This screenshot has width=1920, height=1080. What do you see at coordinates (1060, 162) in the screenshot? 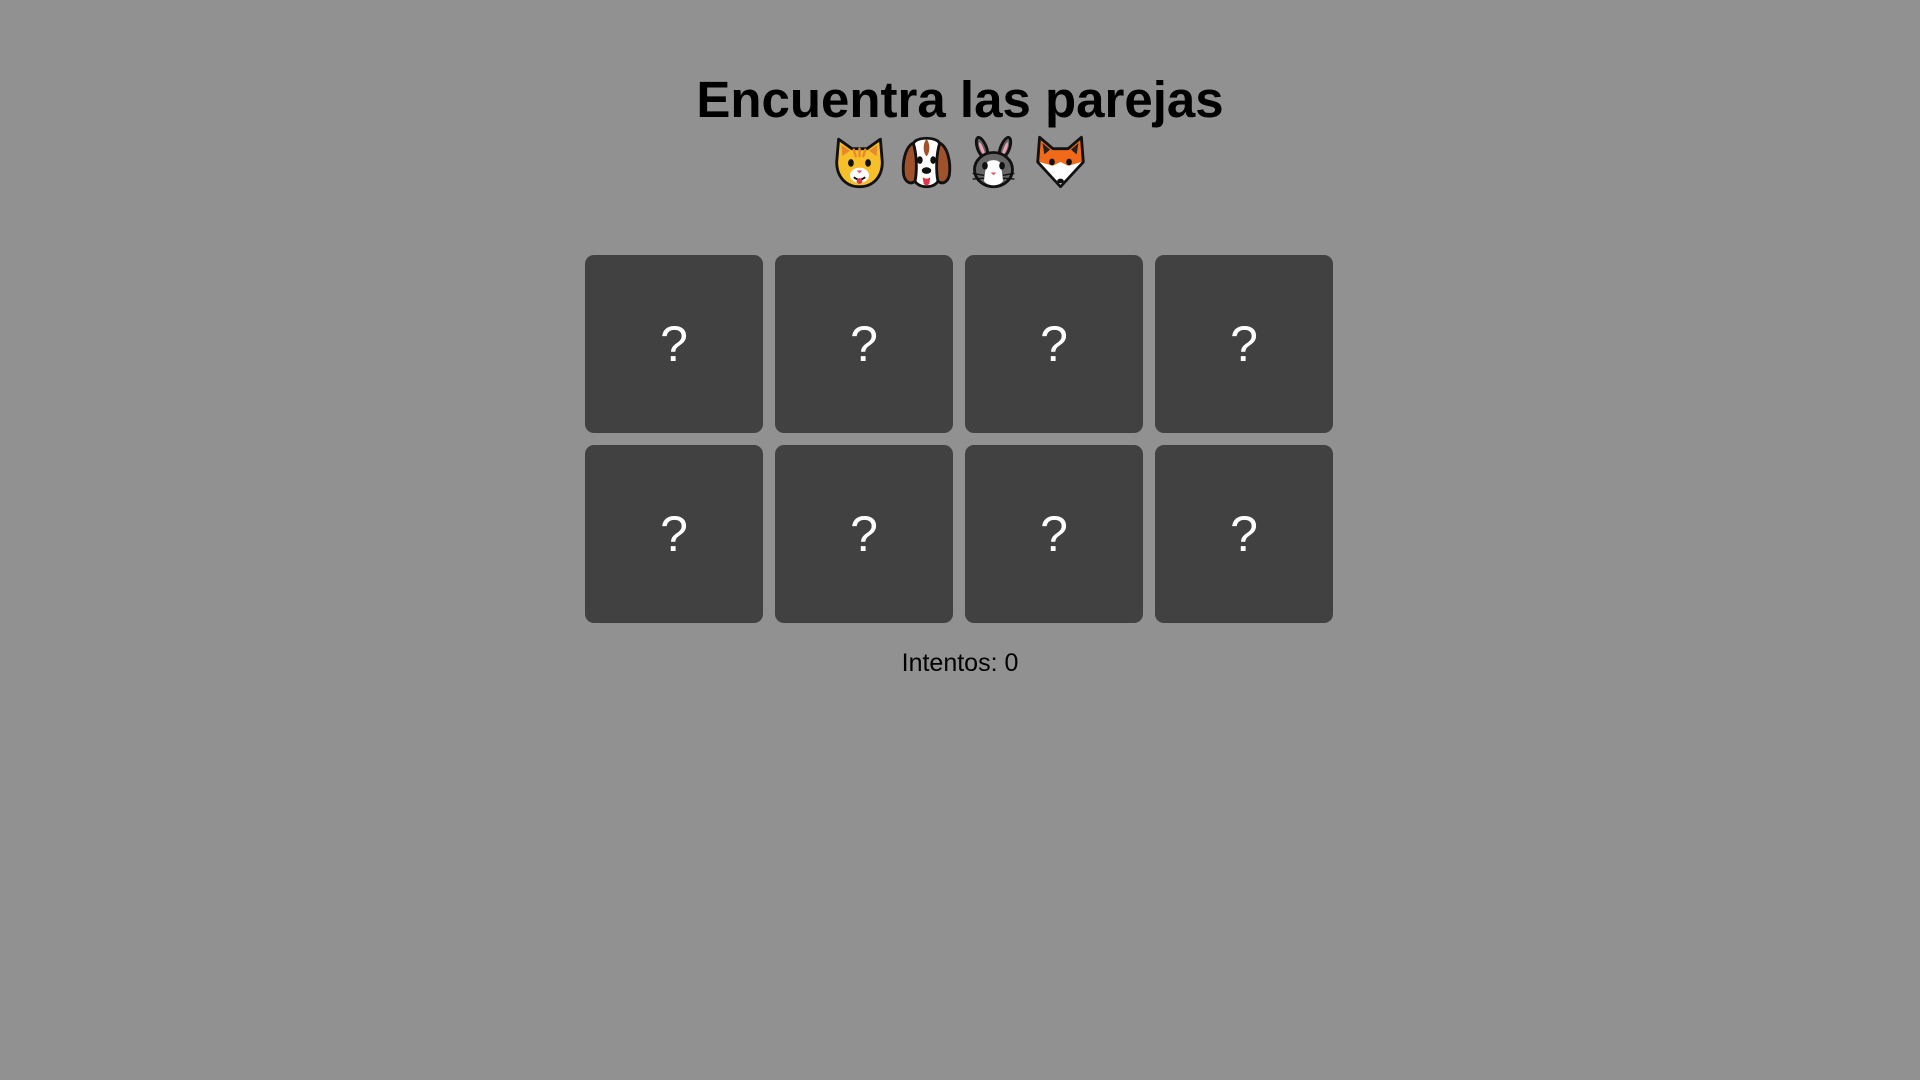
I see `fox-face-icon` at bounding box center [1060, 162].